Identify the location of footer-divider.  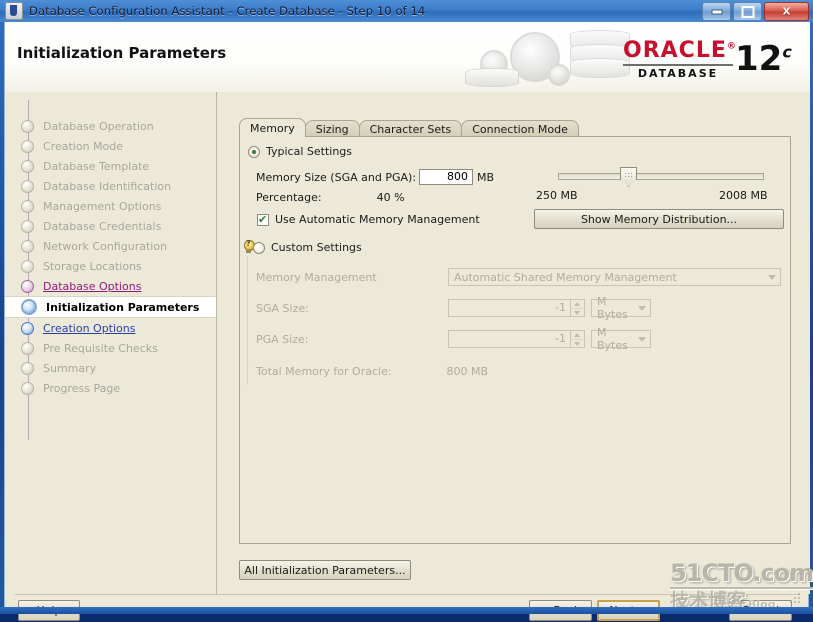
(407, 594).